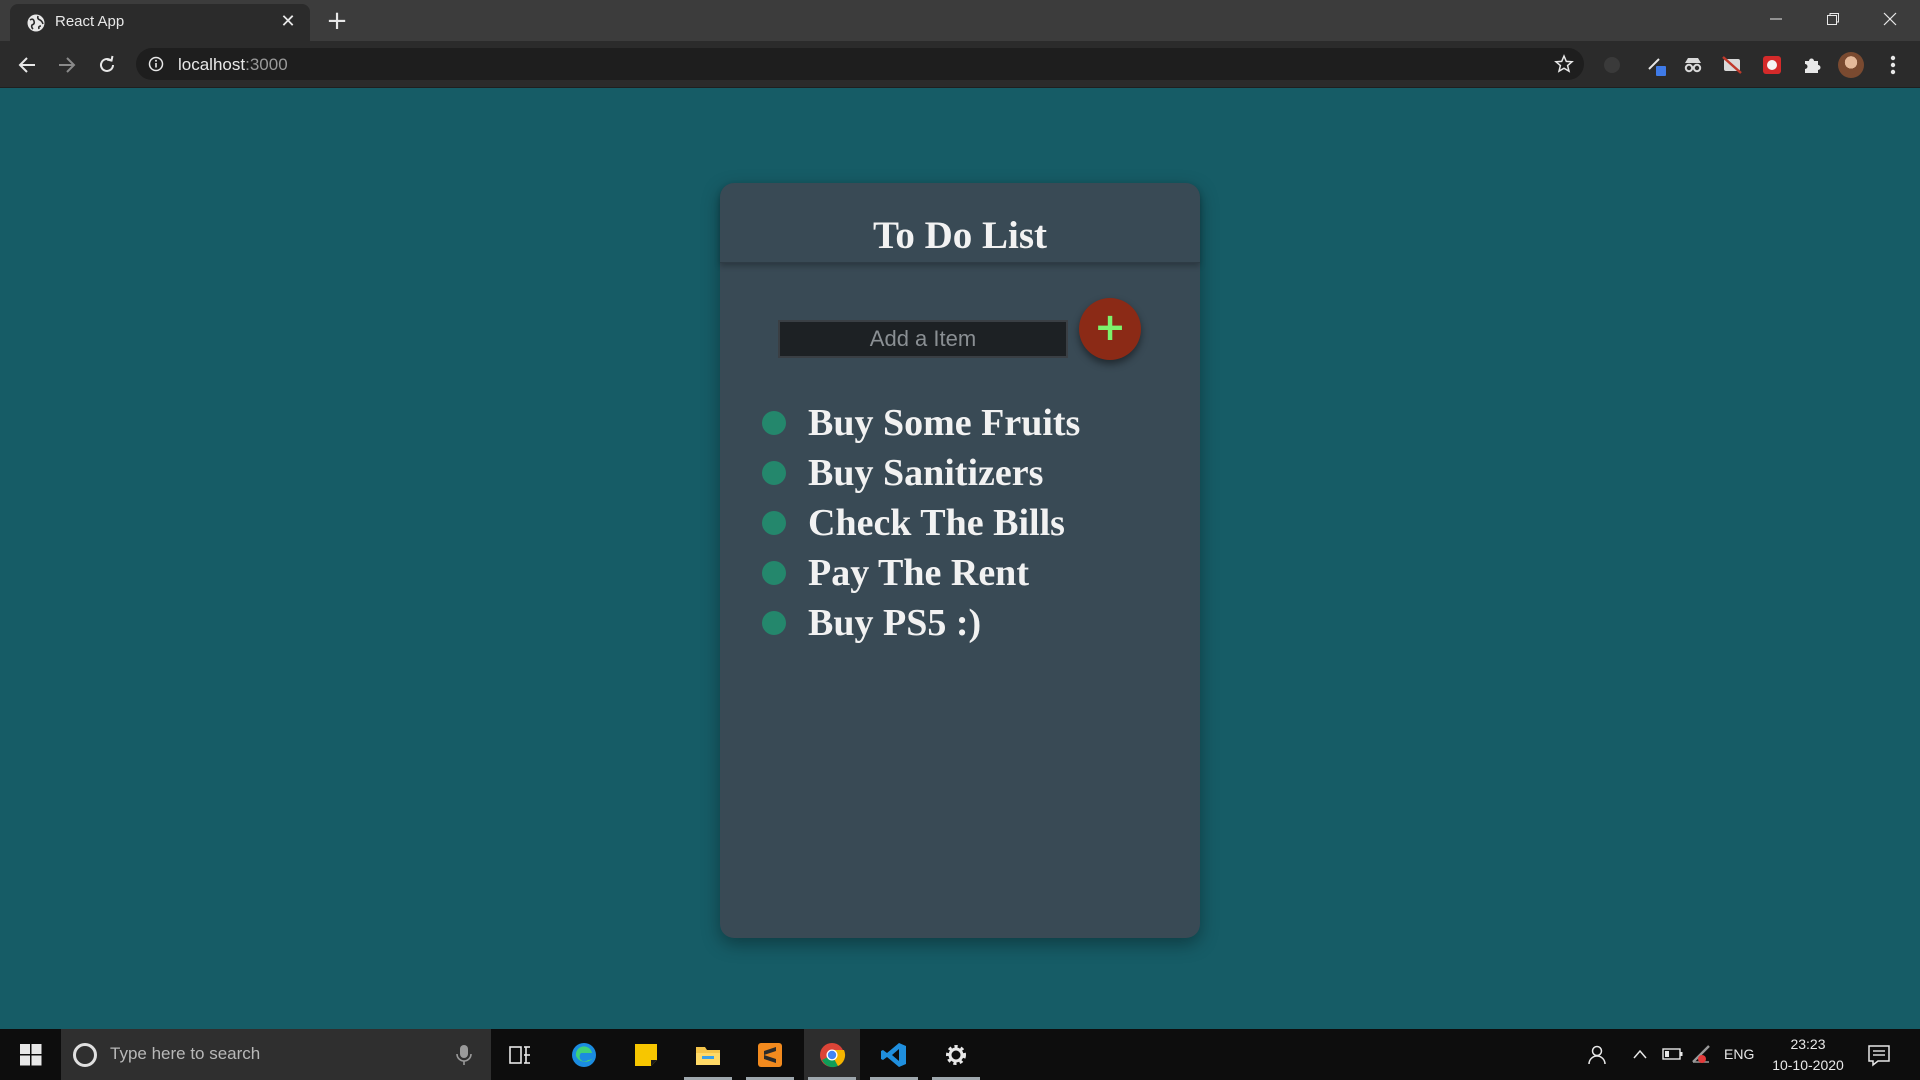 The image size is (1920, 1080). What do you see at coordinates (1772, 65) in the screenshot?
I see `red-extension-icon` at bounding box center [1772, 65].